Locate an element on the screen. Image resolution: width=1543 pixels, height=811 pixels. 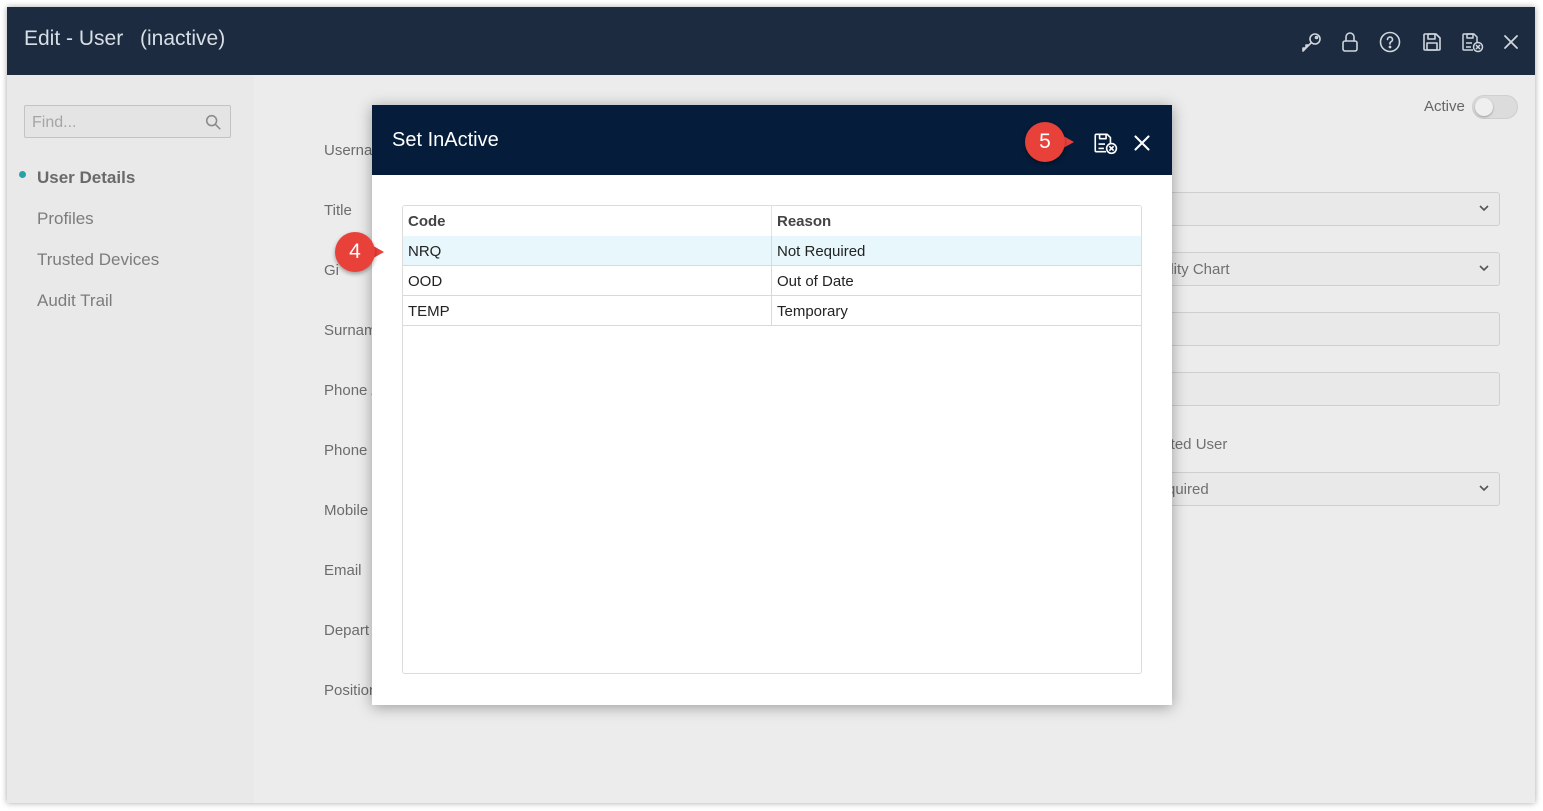
table-row: NRQ Not Required is located at coordinates (772, 251).